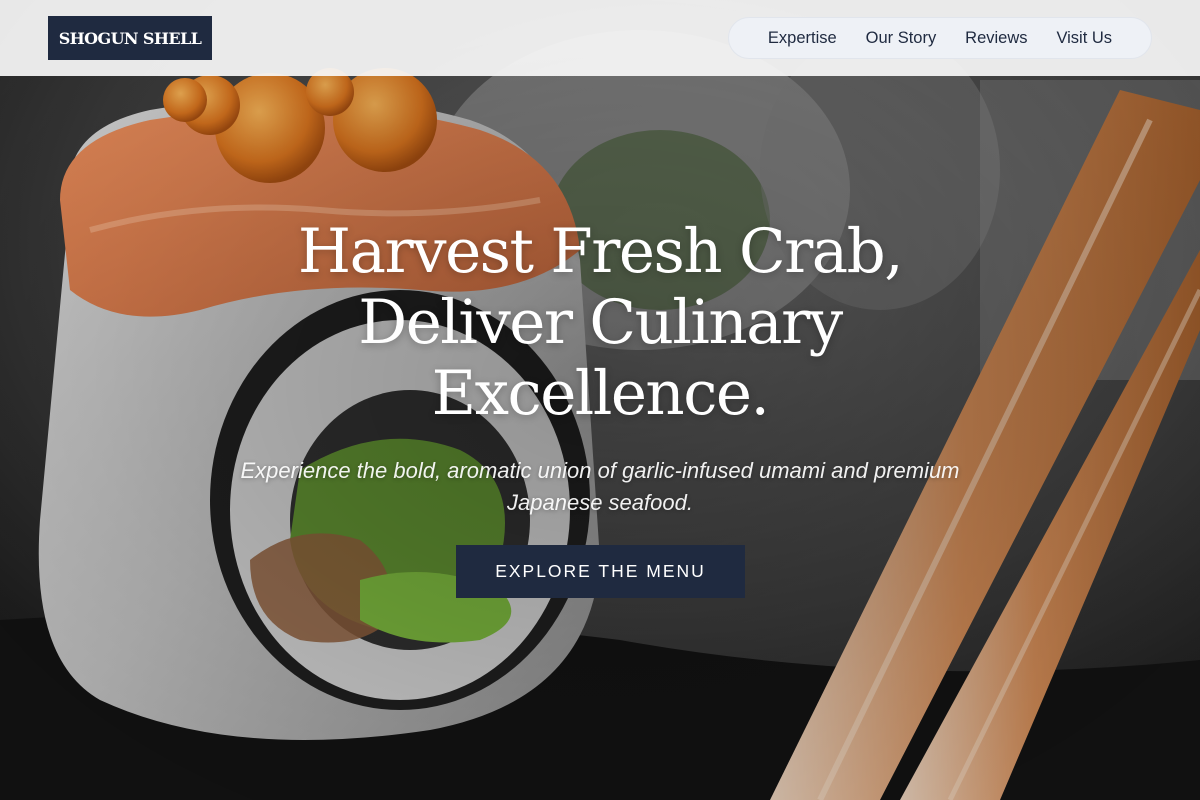 Image resolution: width=1200 pixels, height=800 pixels. What do you see at coordinates (996, 38) in the screenshot?
I see `nav-link-reviews: Reviews` at bounding box center [996, 38].